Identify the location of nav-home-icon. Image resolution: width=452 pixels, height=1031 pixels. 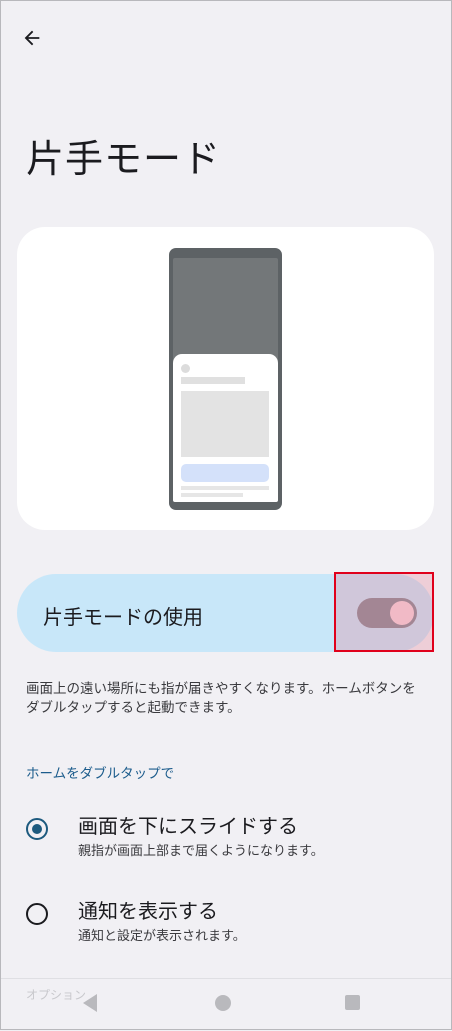
(223, 1003).